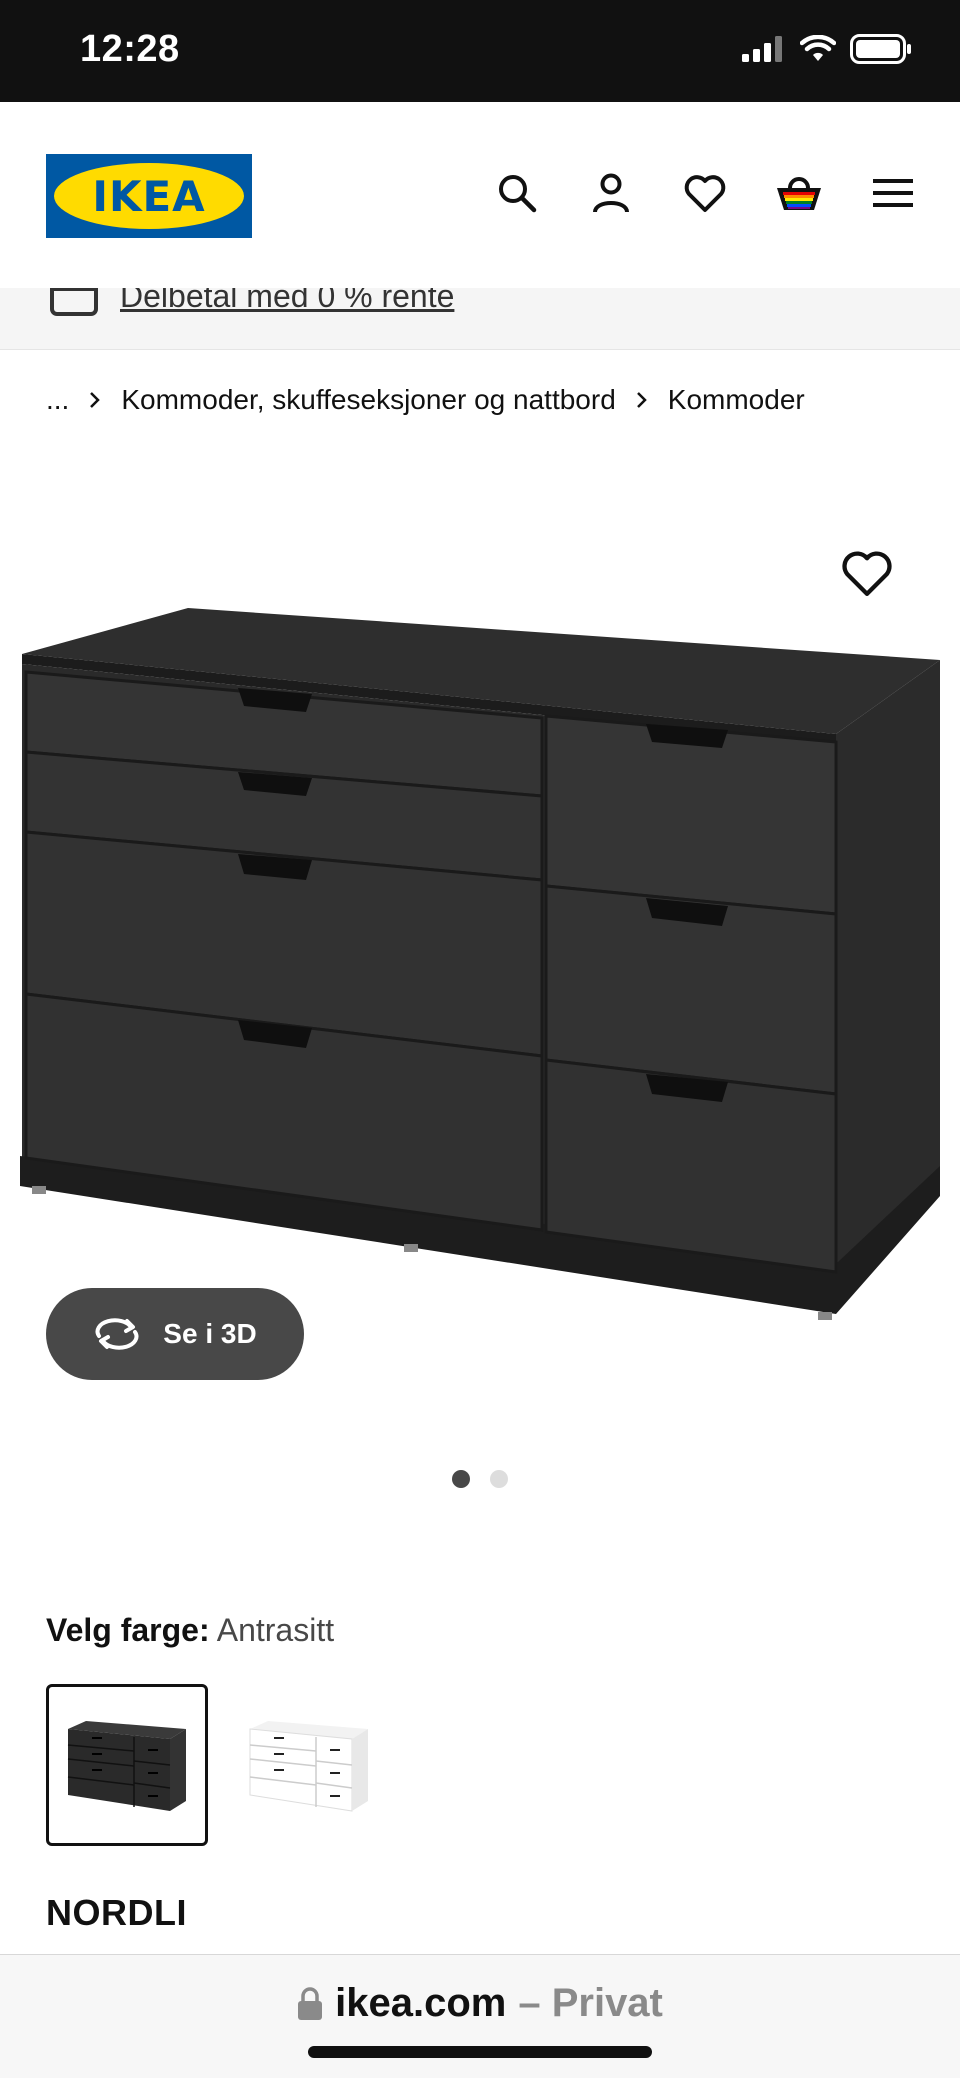 Image resolution: width=960 pixels, height=2078 pixels. Describe the element at coordinates (368, 400) in the screenshot. I see `breadcrumb-category: Kommoder, skuffeseksjoner og nattbord` at that location.